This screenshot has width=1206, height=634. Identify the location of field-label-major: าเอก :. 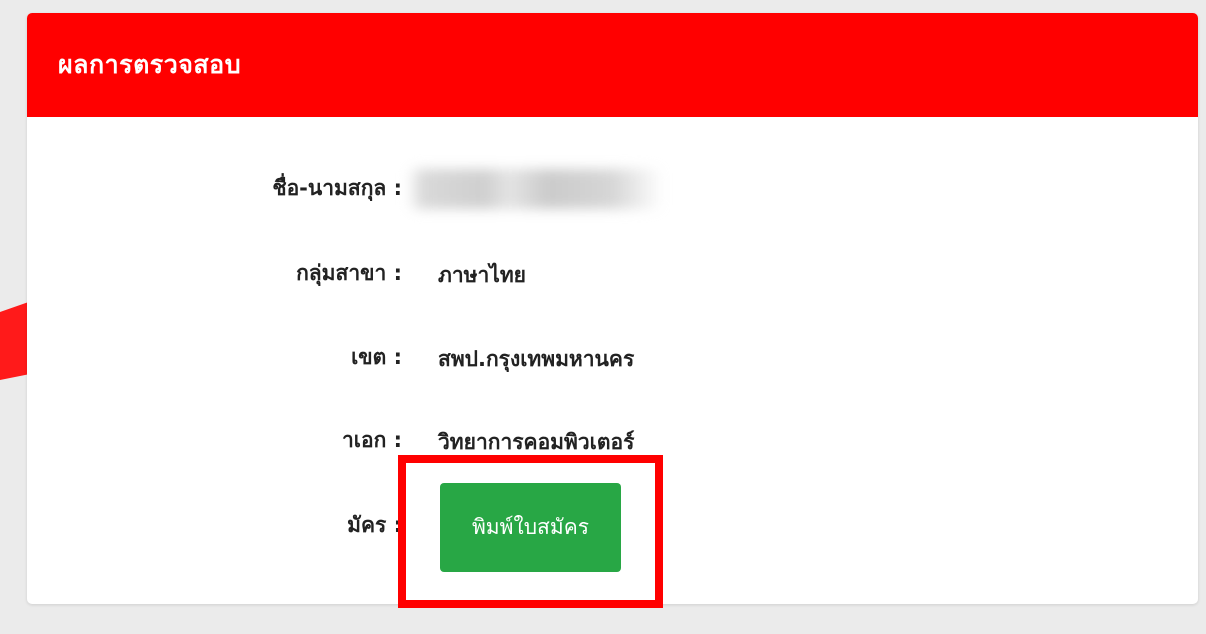
(371, 439).